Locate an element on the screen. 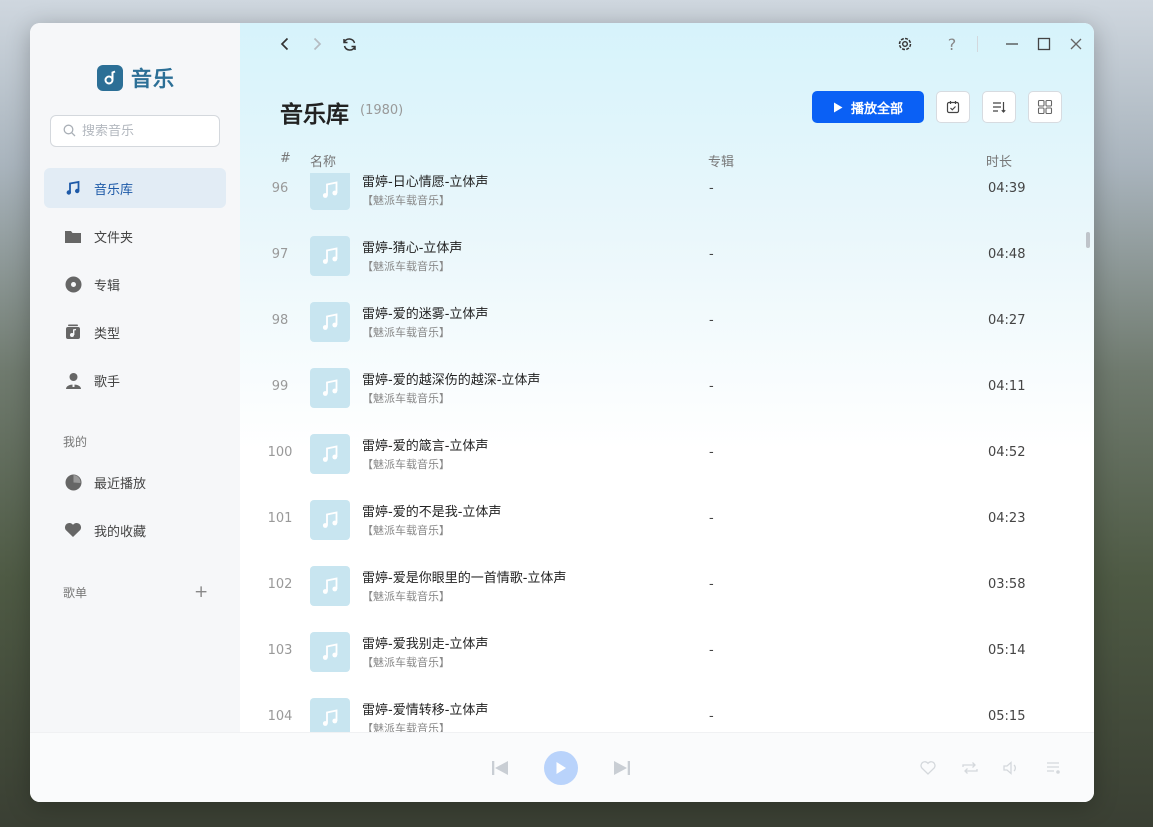 The image size is (1153, 827). checklist-icon is located at coordinates (953, 107).